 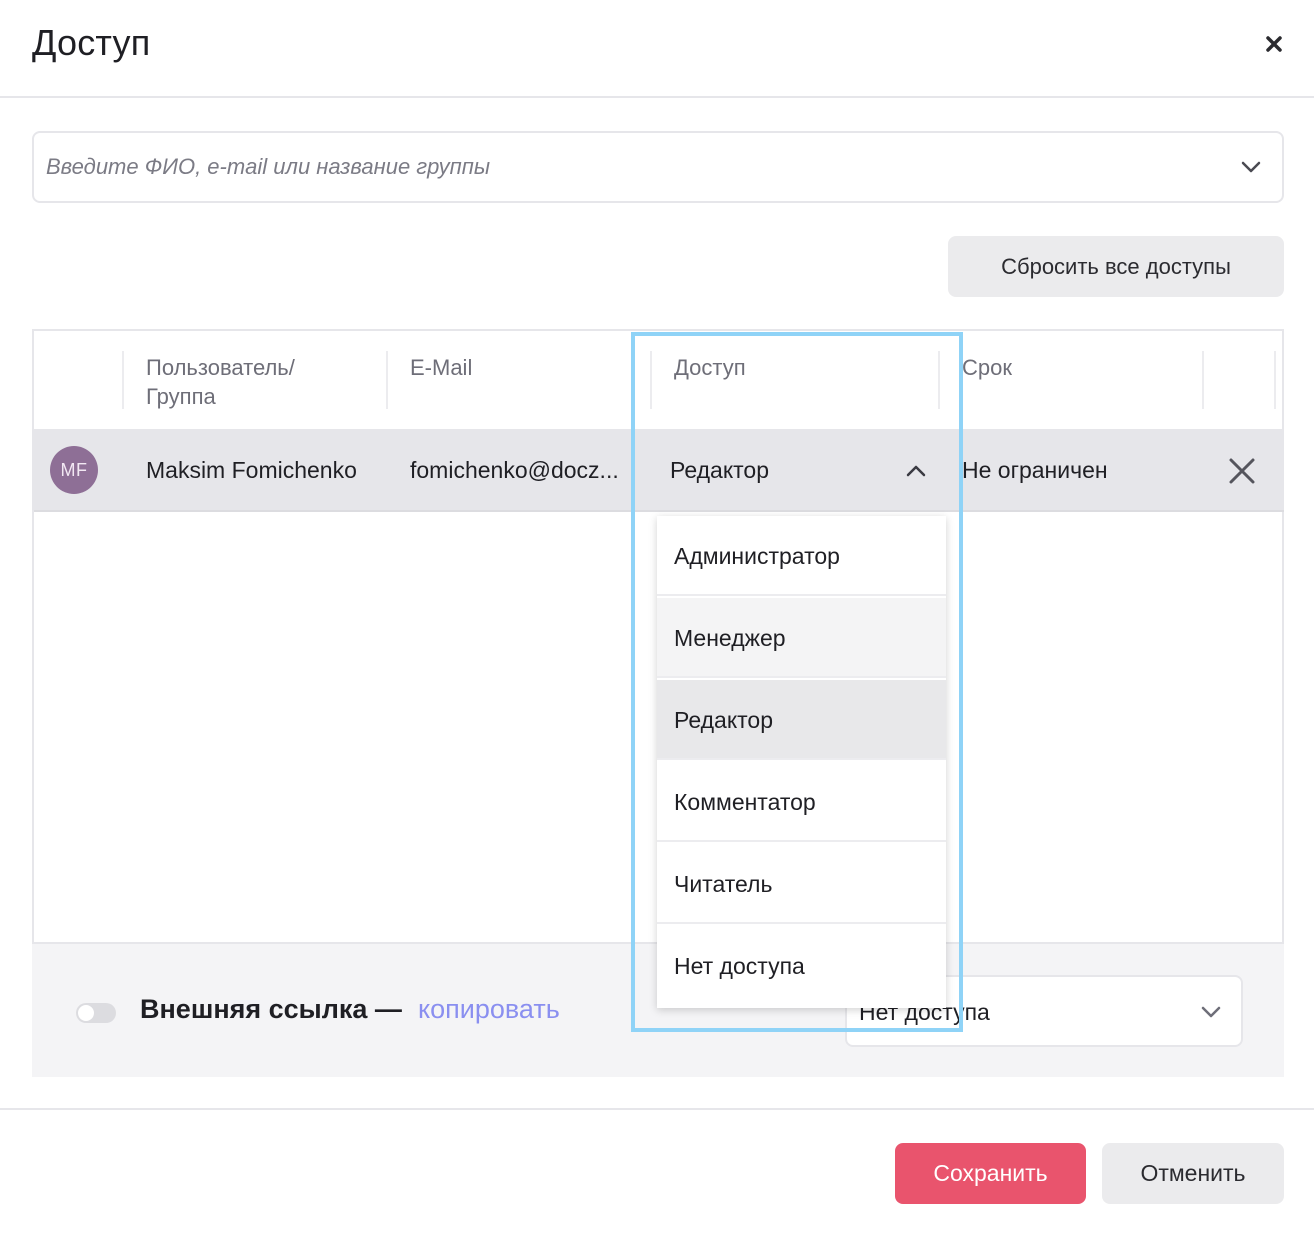 I want to click on dropdown-option-label: Редактор, so click(x=724, y=720).